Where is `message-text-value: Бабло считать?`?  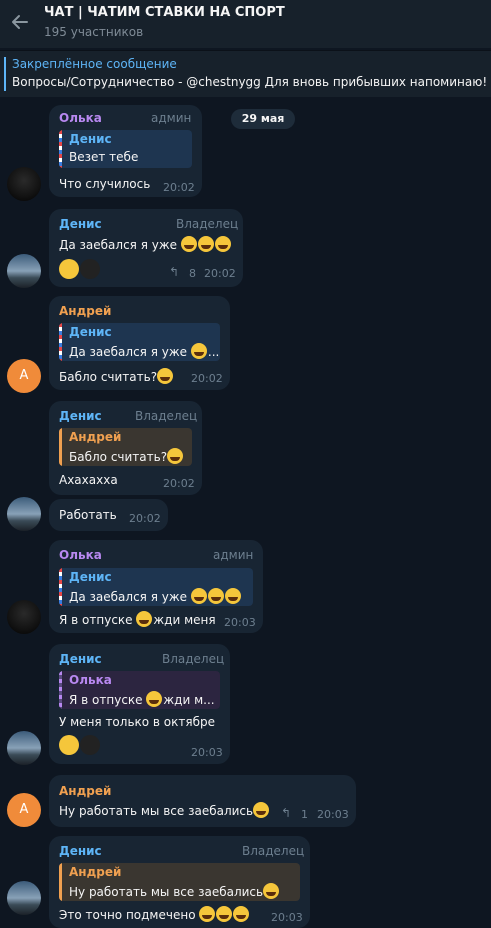
message-text-value: Бабло считать? is located at coordinates (108, 377).